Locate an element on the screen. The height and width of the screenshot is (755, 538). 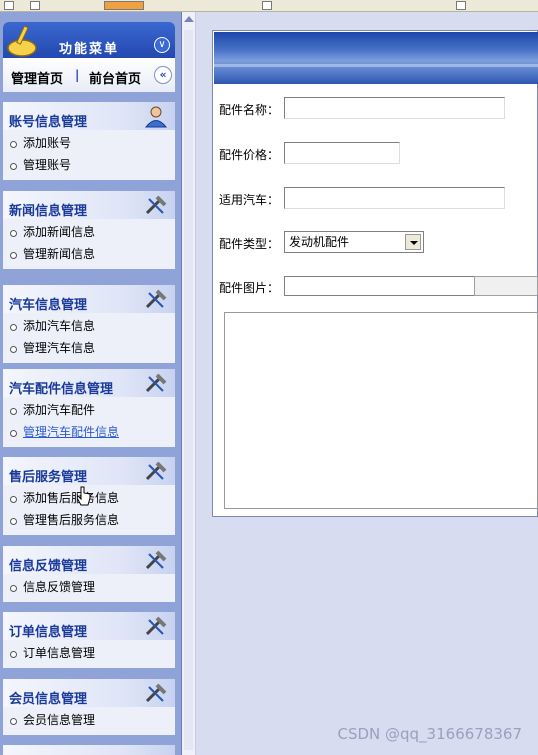
group-news: 新闻信息管理 添加新闻信息 管理新闻信息 is located at coordinates (89, 230).